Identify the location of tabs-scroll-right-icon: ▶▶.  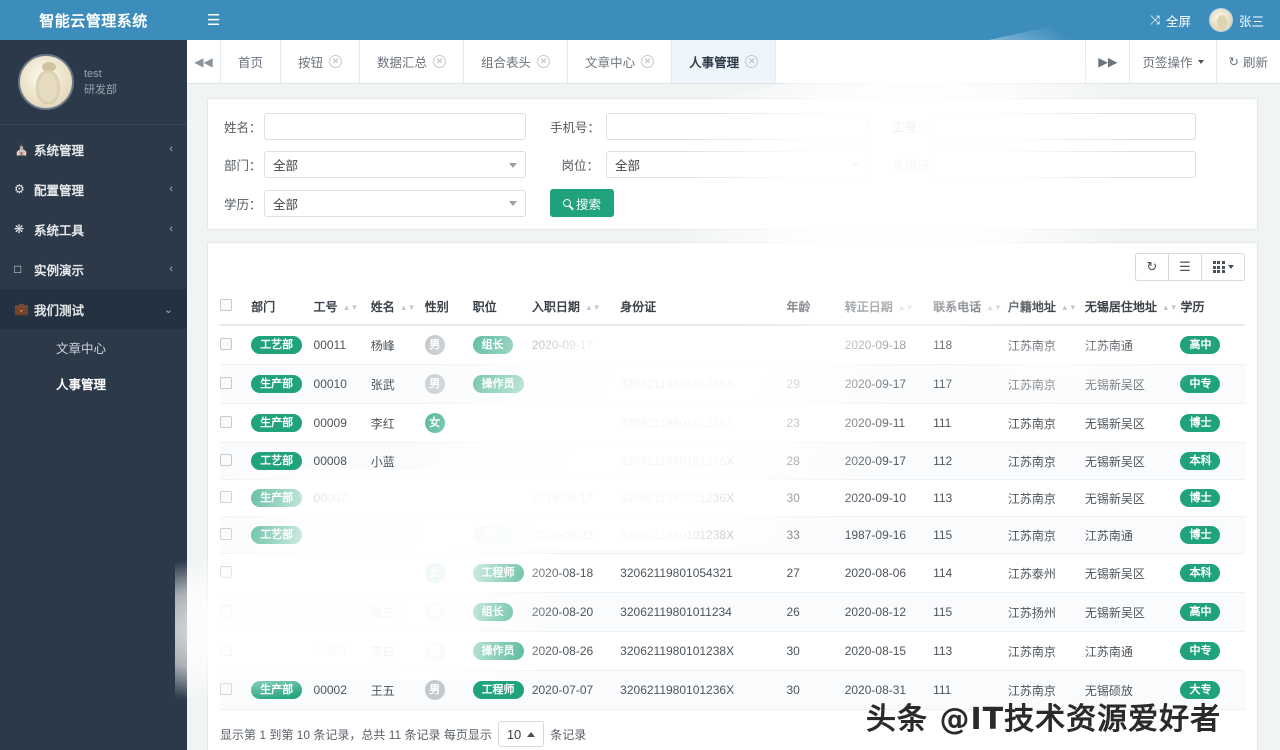
(1108, 61).